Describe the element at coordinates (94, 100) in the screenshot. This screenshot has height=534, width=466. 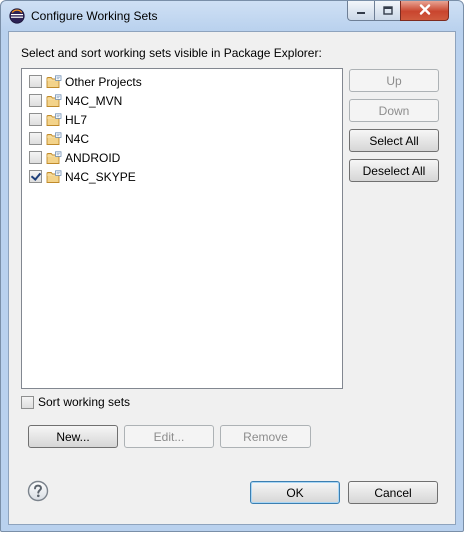
I see `working-set-label: N4C_MVN` at that location.